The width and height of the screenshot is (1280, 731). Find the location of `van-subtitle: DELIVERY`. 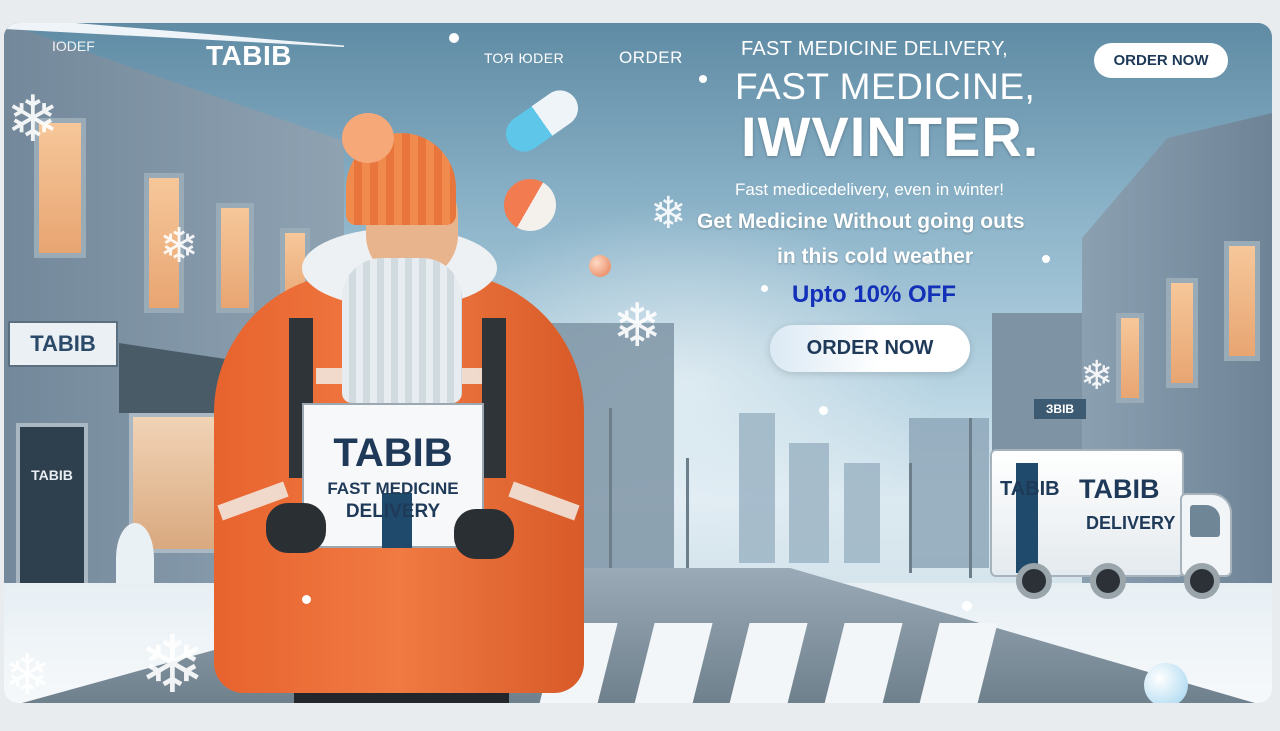

van-subtitle: DELIVERY is located at coordinates (1131, 523).